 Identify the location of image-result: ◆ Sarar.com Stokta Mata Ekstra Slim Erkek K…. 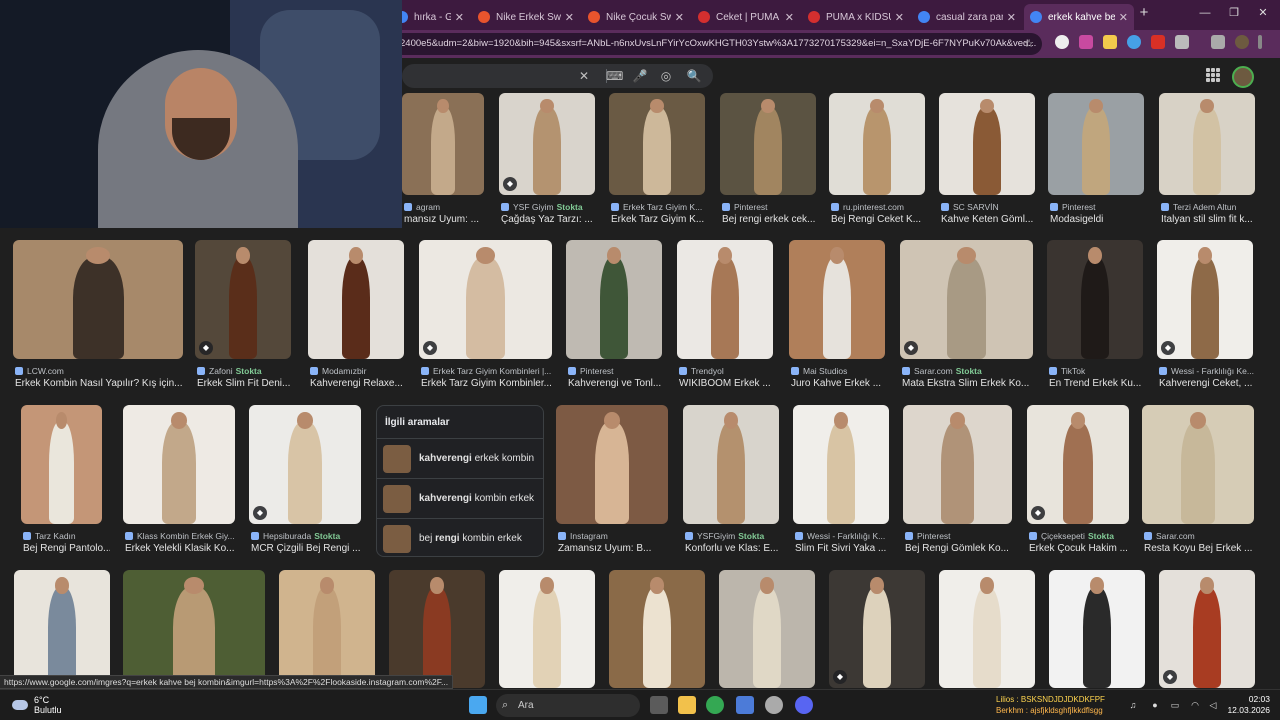
(966, 315).